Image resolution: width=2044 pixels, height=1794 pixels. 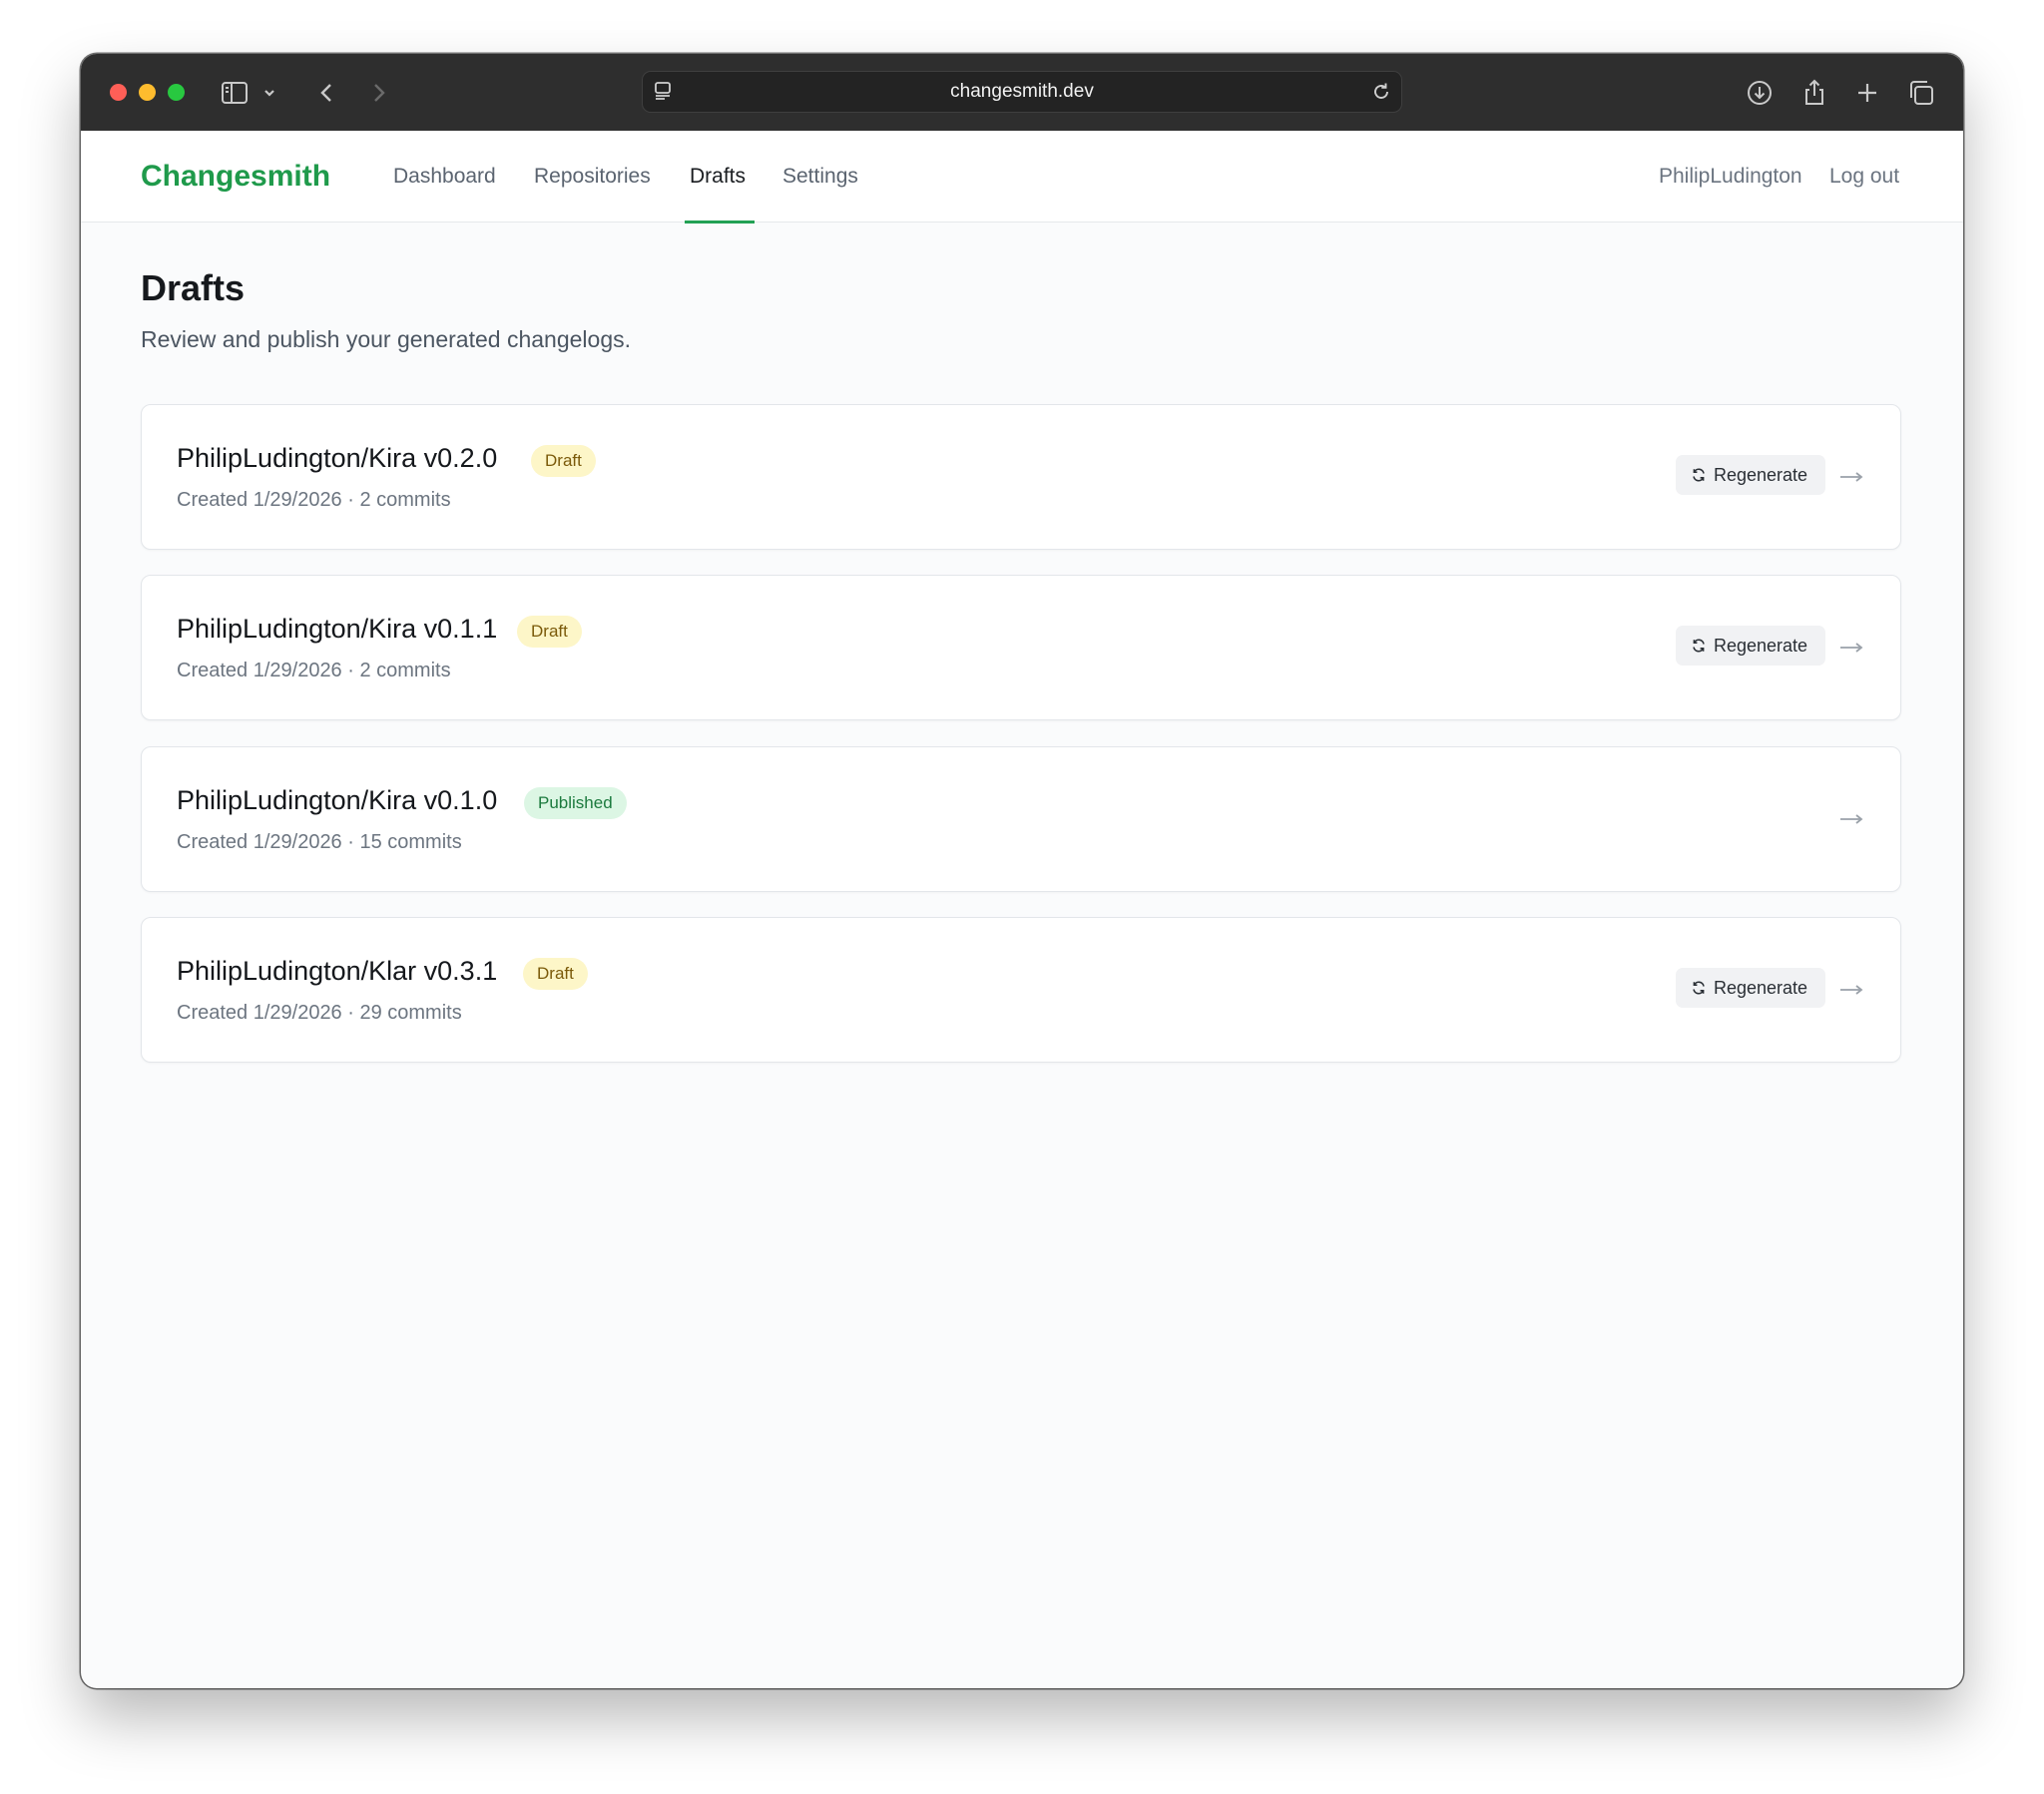 What do you see at coordinates (1864, 177) in the screenshot?
I see `logout-link: Log out` at bounding box center [1864, 177].